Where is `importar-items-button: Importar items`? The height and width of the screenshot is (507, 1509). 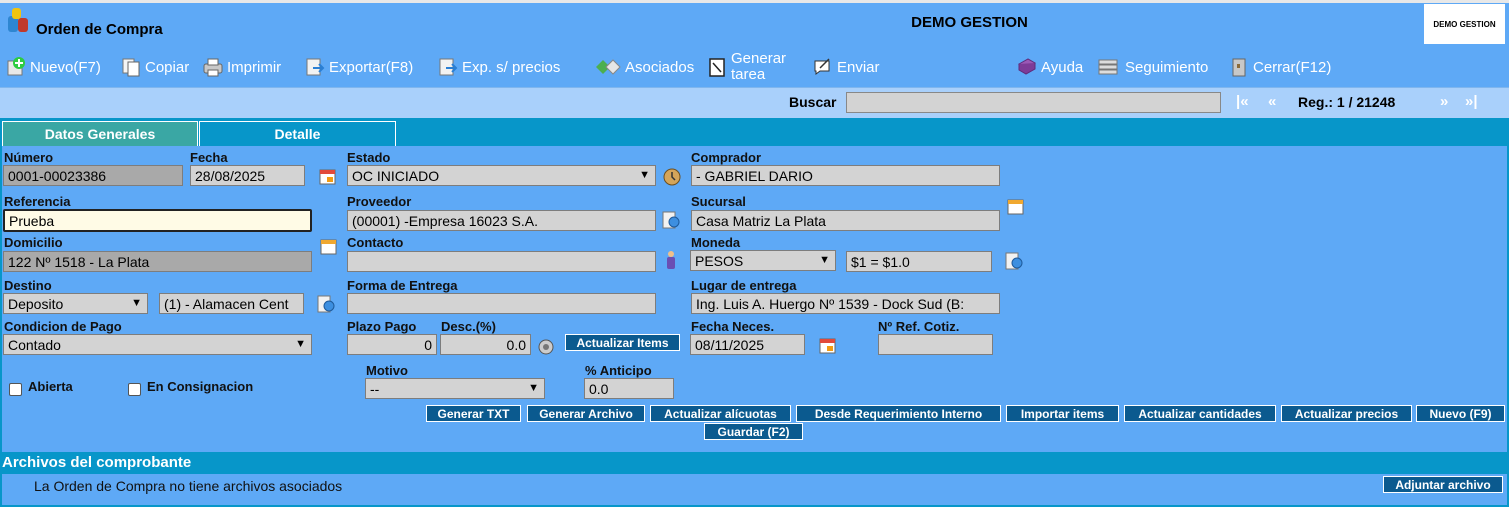
importar-items-button: Importar items is located at coordinates (1062, 413).